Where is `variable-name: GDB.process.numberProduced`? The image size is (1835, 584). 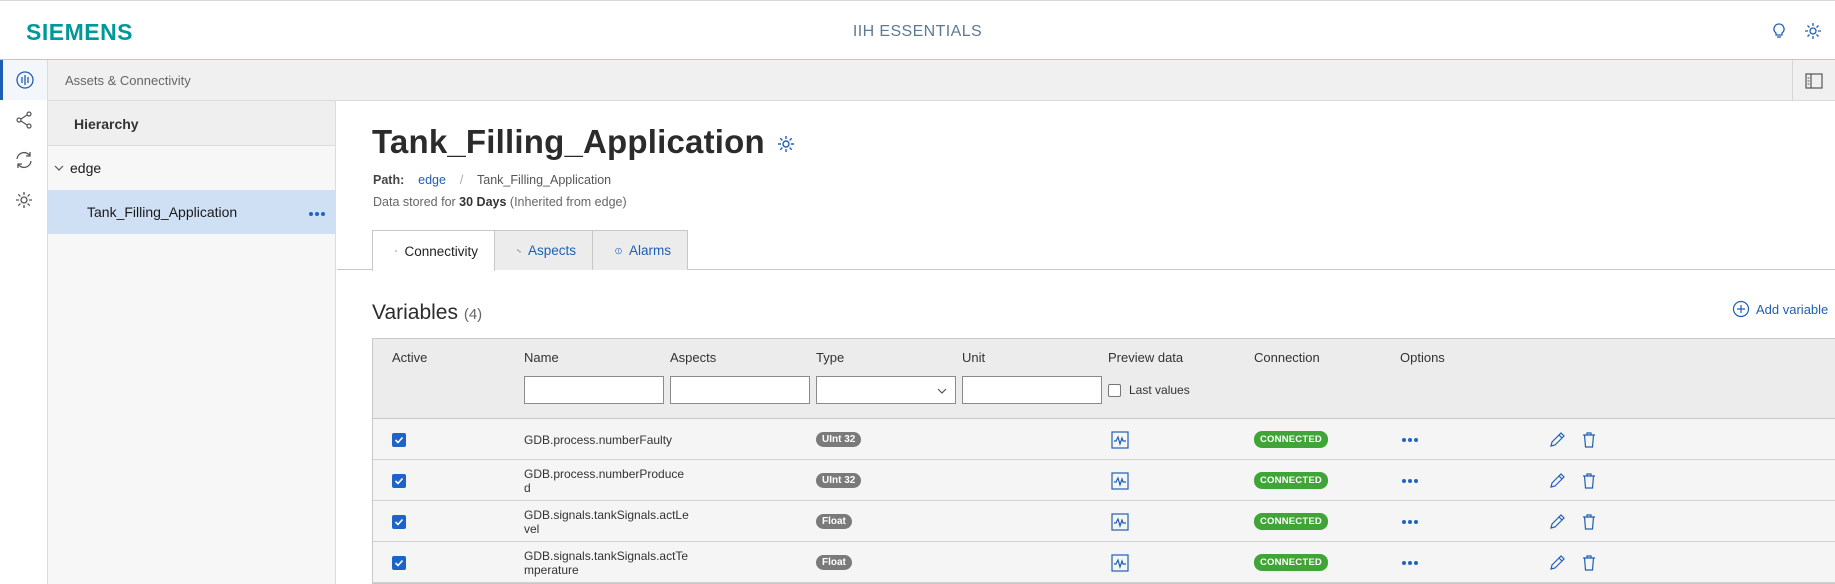
variable-name: GDB.process.numberProduced is located at coordinates (604, 480).